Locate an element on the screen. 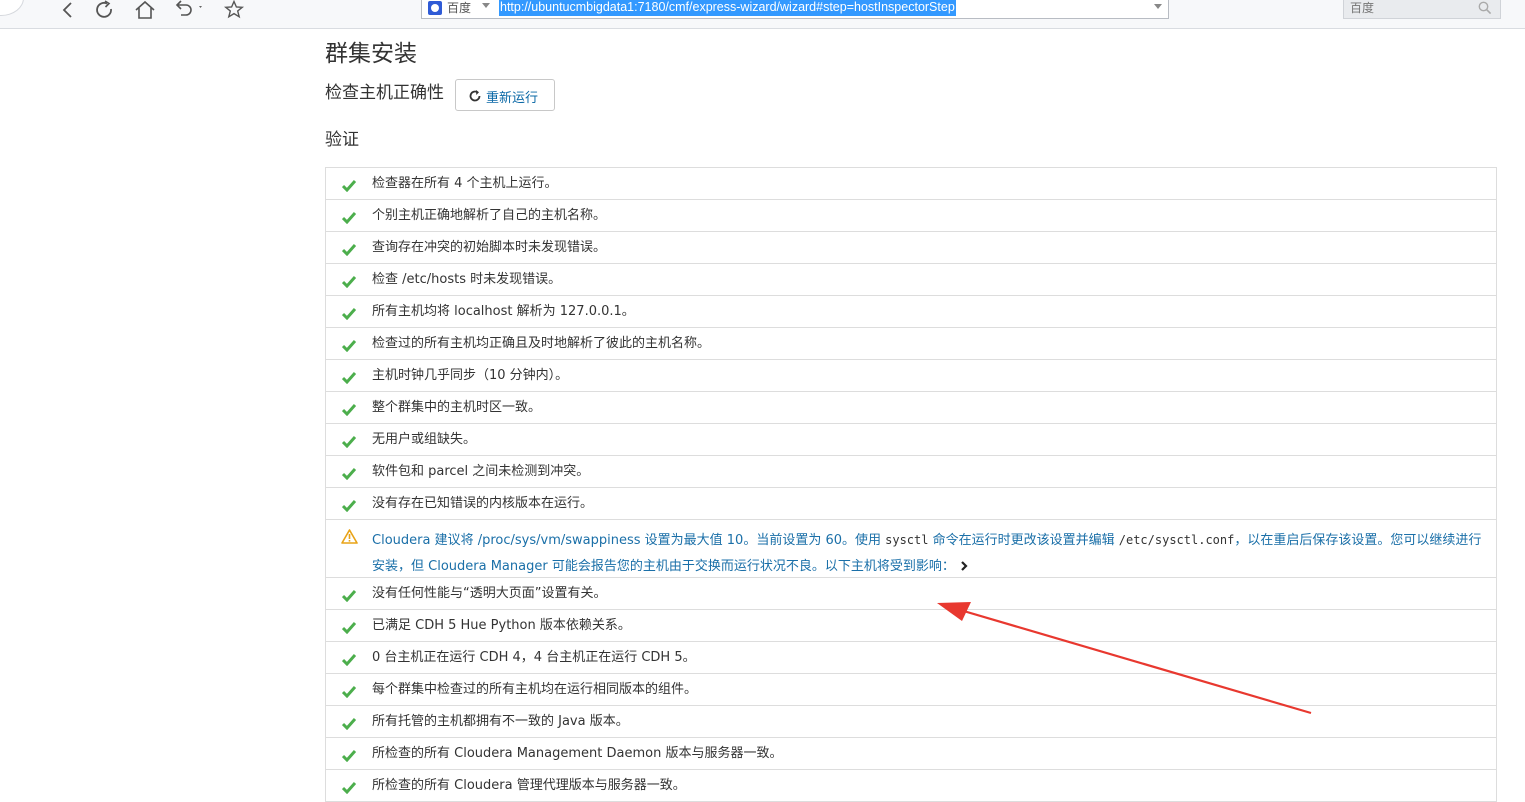 The height and width of the screenshot is (802, 1525). history-dropdown-icon is located at coordinates (1158, 6).